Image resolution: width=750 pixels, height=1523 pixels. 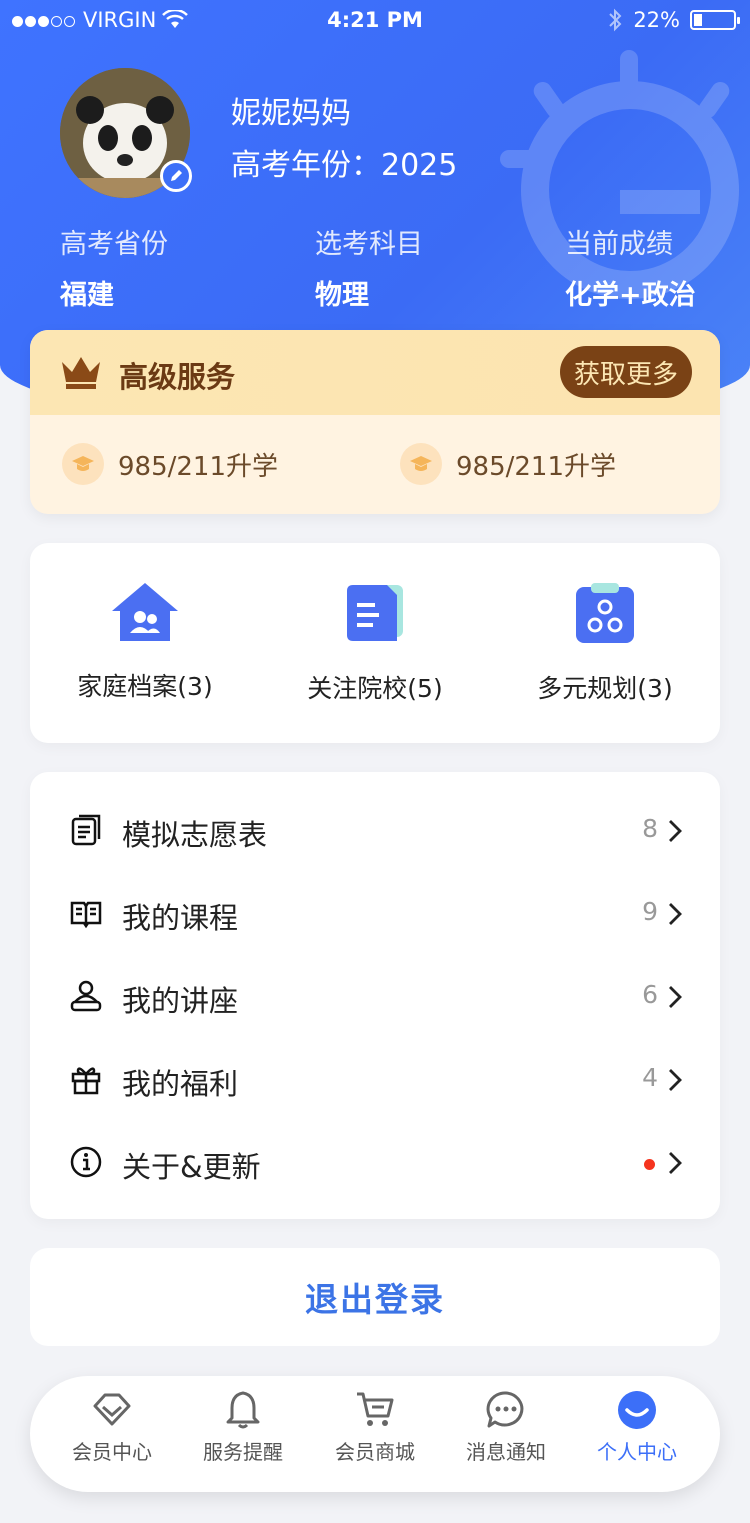 What do you see at coordinates (145, 642) in the screenshot?
I see `shortcut-family-archive: 家庭档案(3)` at bounding box center [145, 642].